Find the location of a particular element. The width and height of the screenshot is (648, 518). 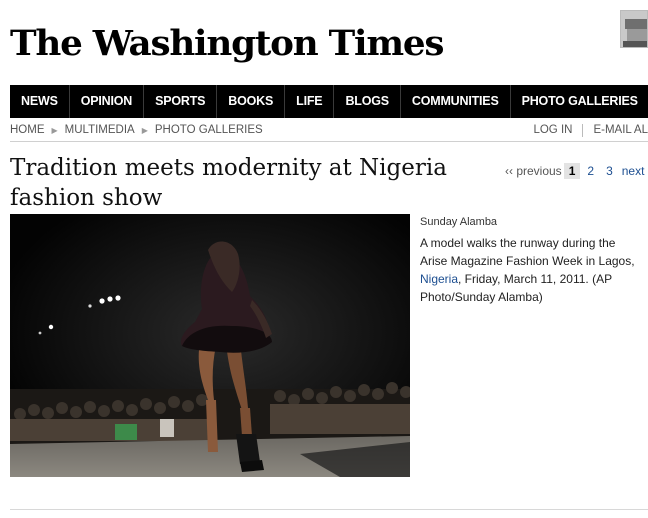

masthead: The Washington Times is located at coordinates (227, 44).